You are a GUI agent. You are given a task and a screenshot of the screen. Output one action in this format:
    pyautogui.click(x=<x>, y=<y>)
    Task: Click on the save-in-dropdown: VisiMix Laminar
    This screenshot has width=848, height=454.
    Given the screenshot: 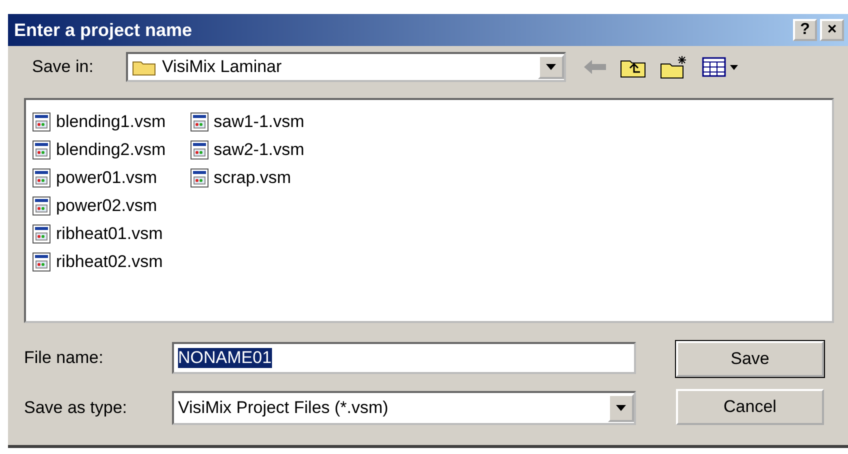 What is the action you would take?
    pyautogui.click(x=346, y=67)
    